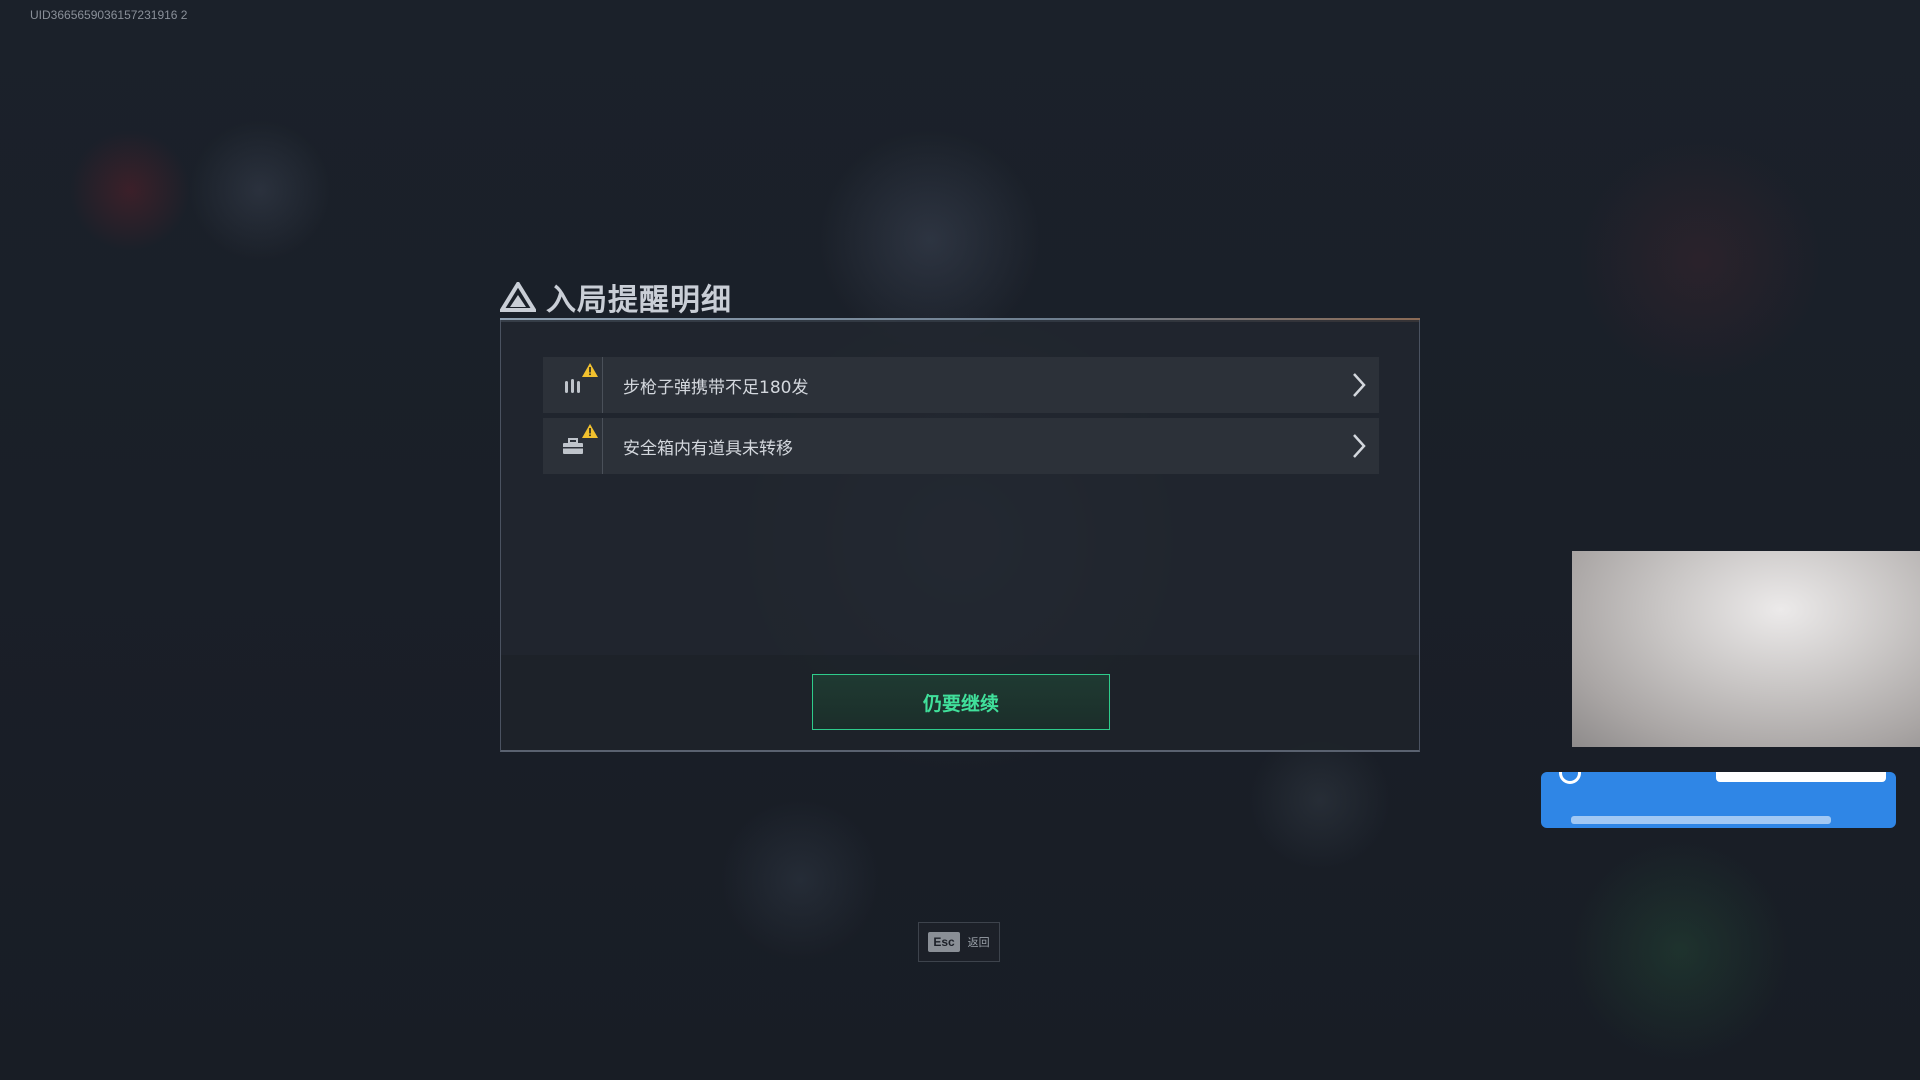  I want to click on promo-highlight, so click(1801, 777).